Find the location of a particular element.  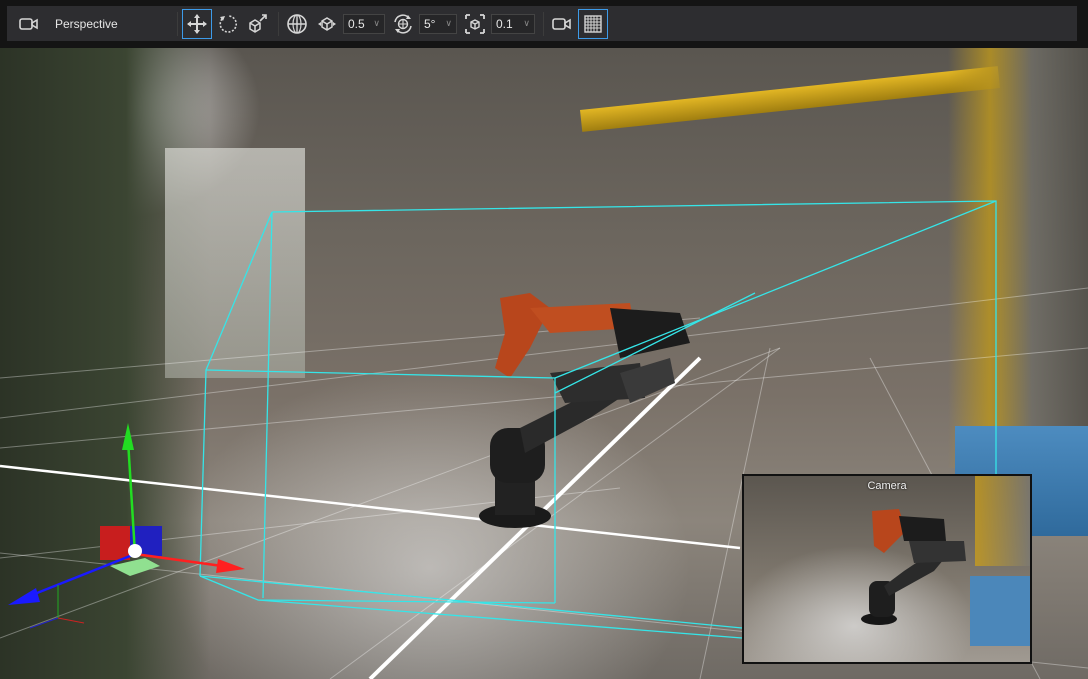

camera-preview-title: Camera is located at coordinates (887, 486).